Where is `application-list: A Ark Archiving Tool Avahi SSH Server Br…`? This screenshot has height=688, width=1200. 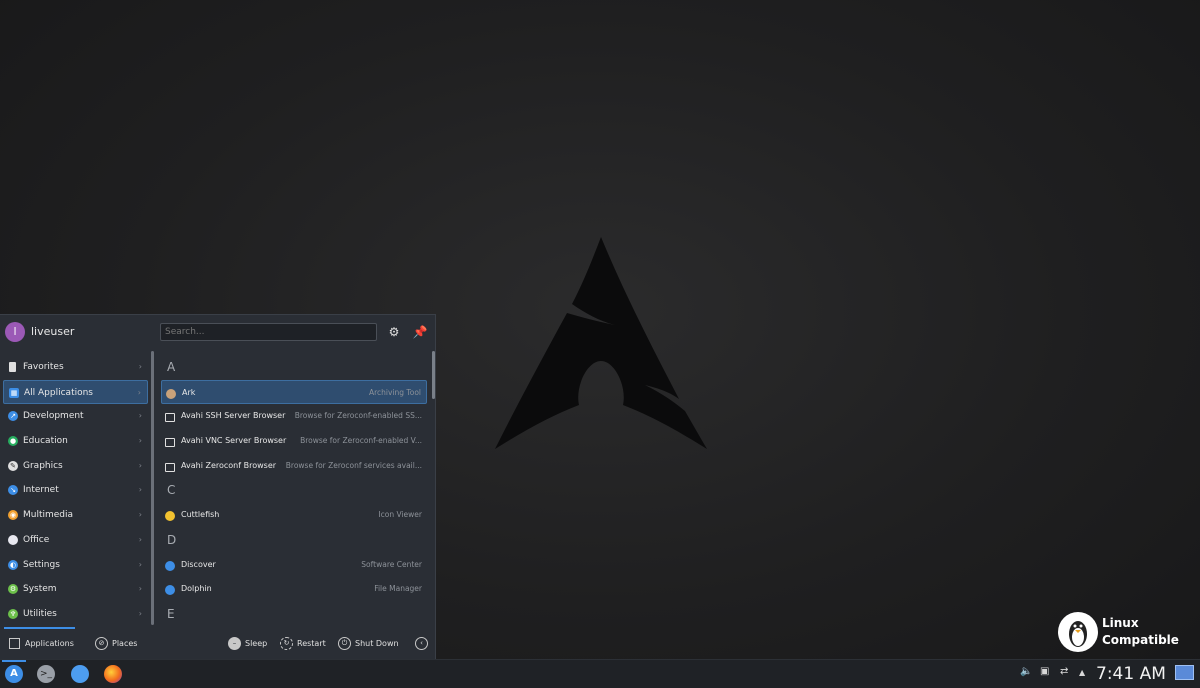 application-list: A Ark Archiving Tool Avahi SSH Server Br… is located at coordinates (294, 491).